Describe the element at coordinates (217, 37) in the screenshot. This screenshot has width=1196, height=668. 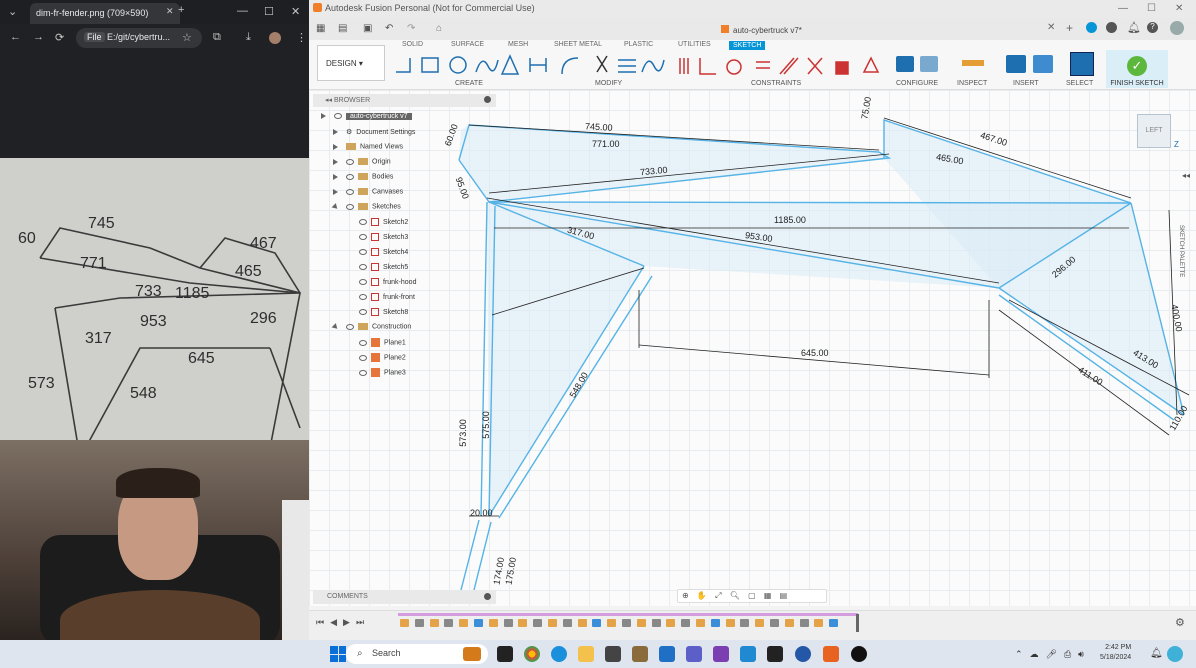
I see `extensions-icon: ⧉` at that location.